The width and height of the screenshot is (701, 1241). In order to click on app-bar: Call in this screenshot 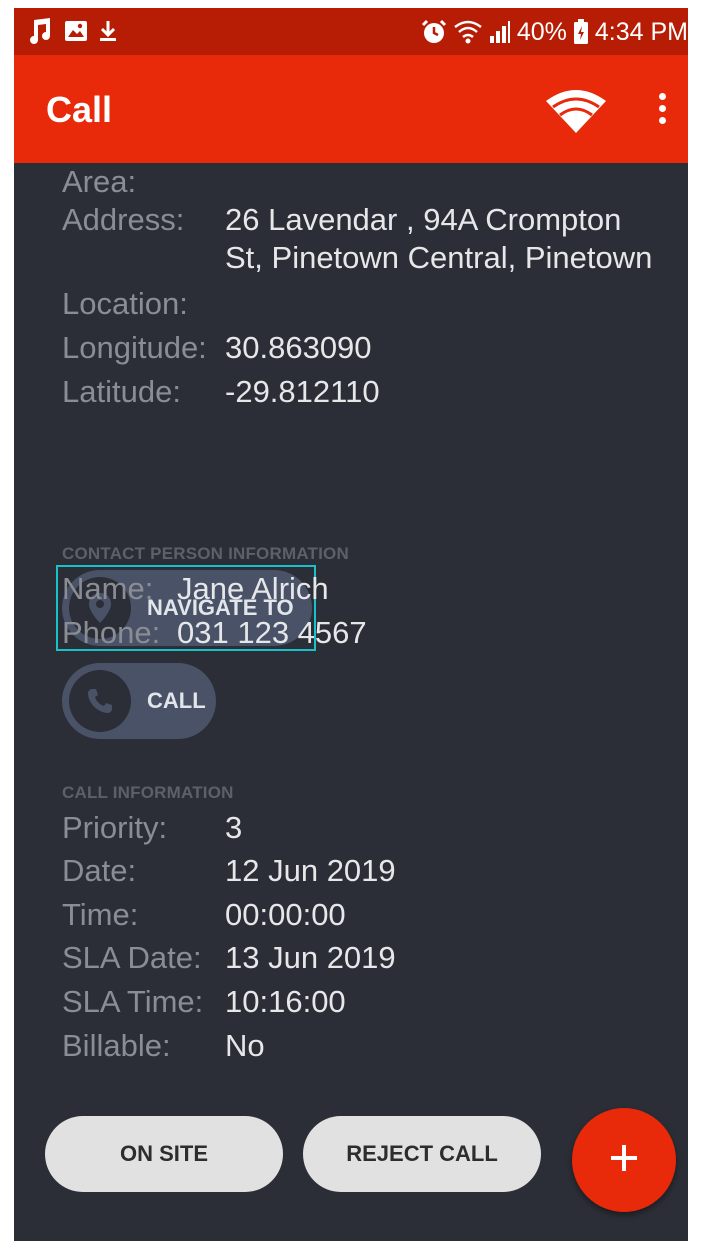, I will do `click(351, 109)`.